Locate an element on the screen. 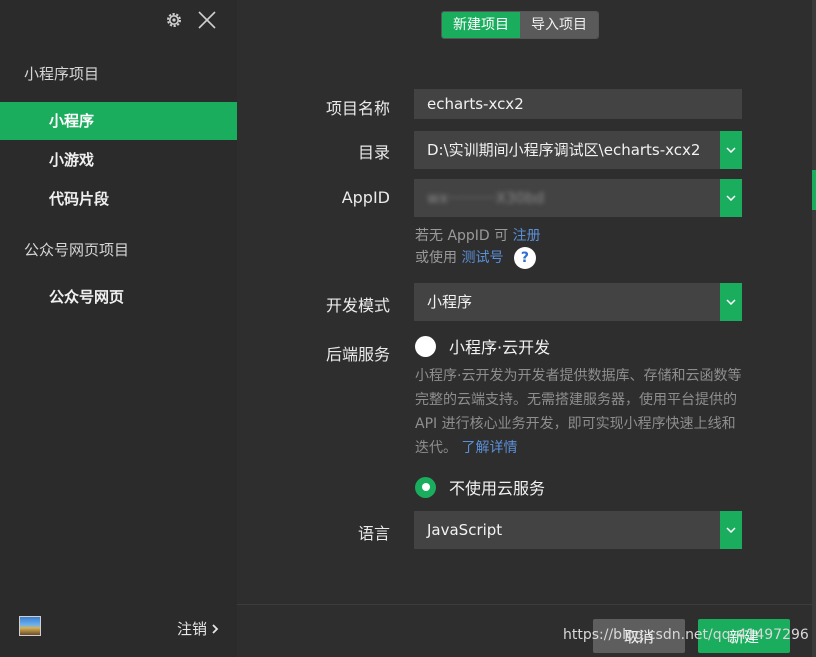  language-value: JavaScript is located at coordinates (465, 530).